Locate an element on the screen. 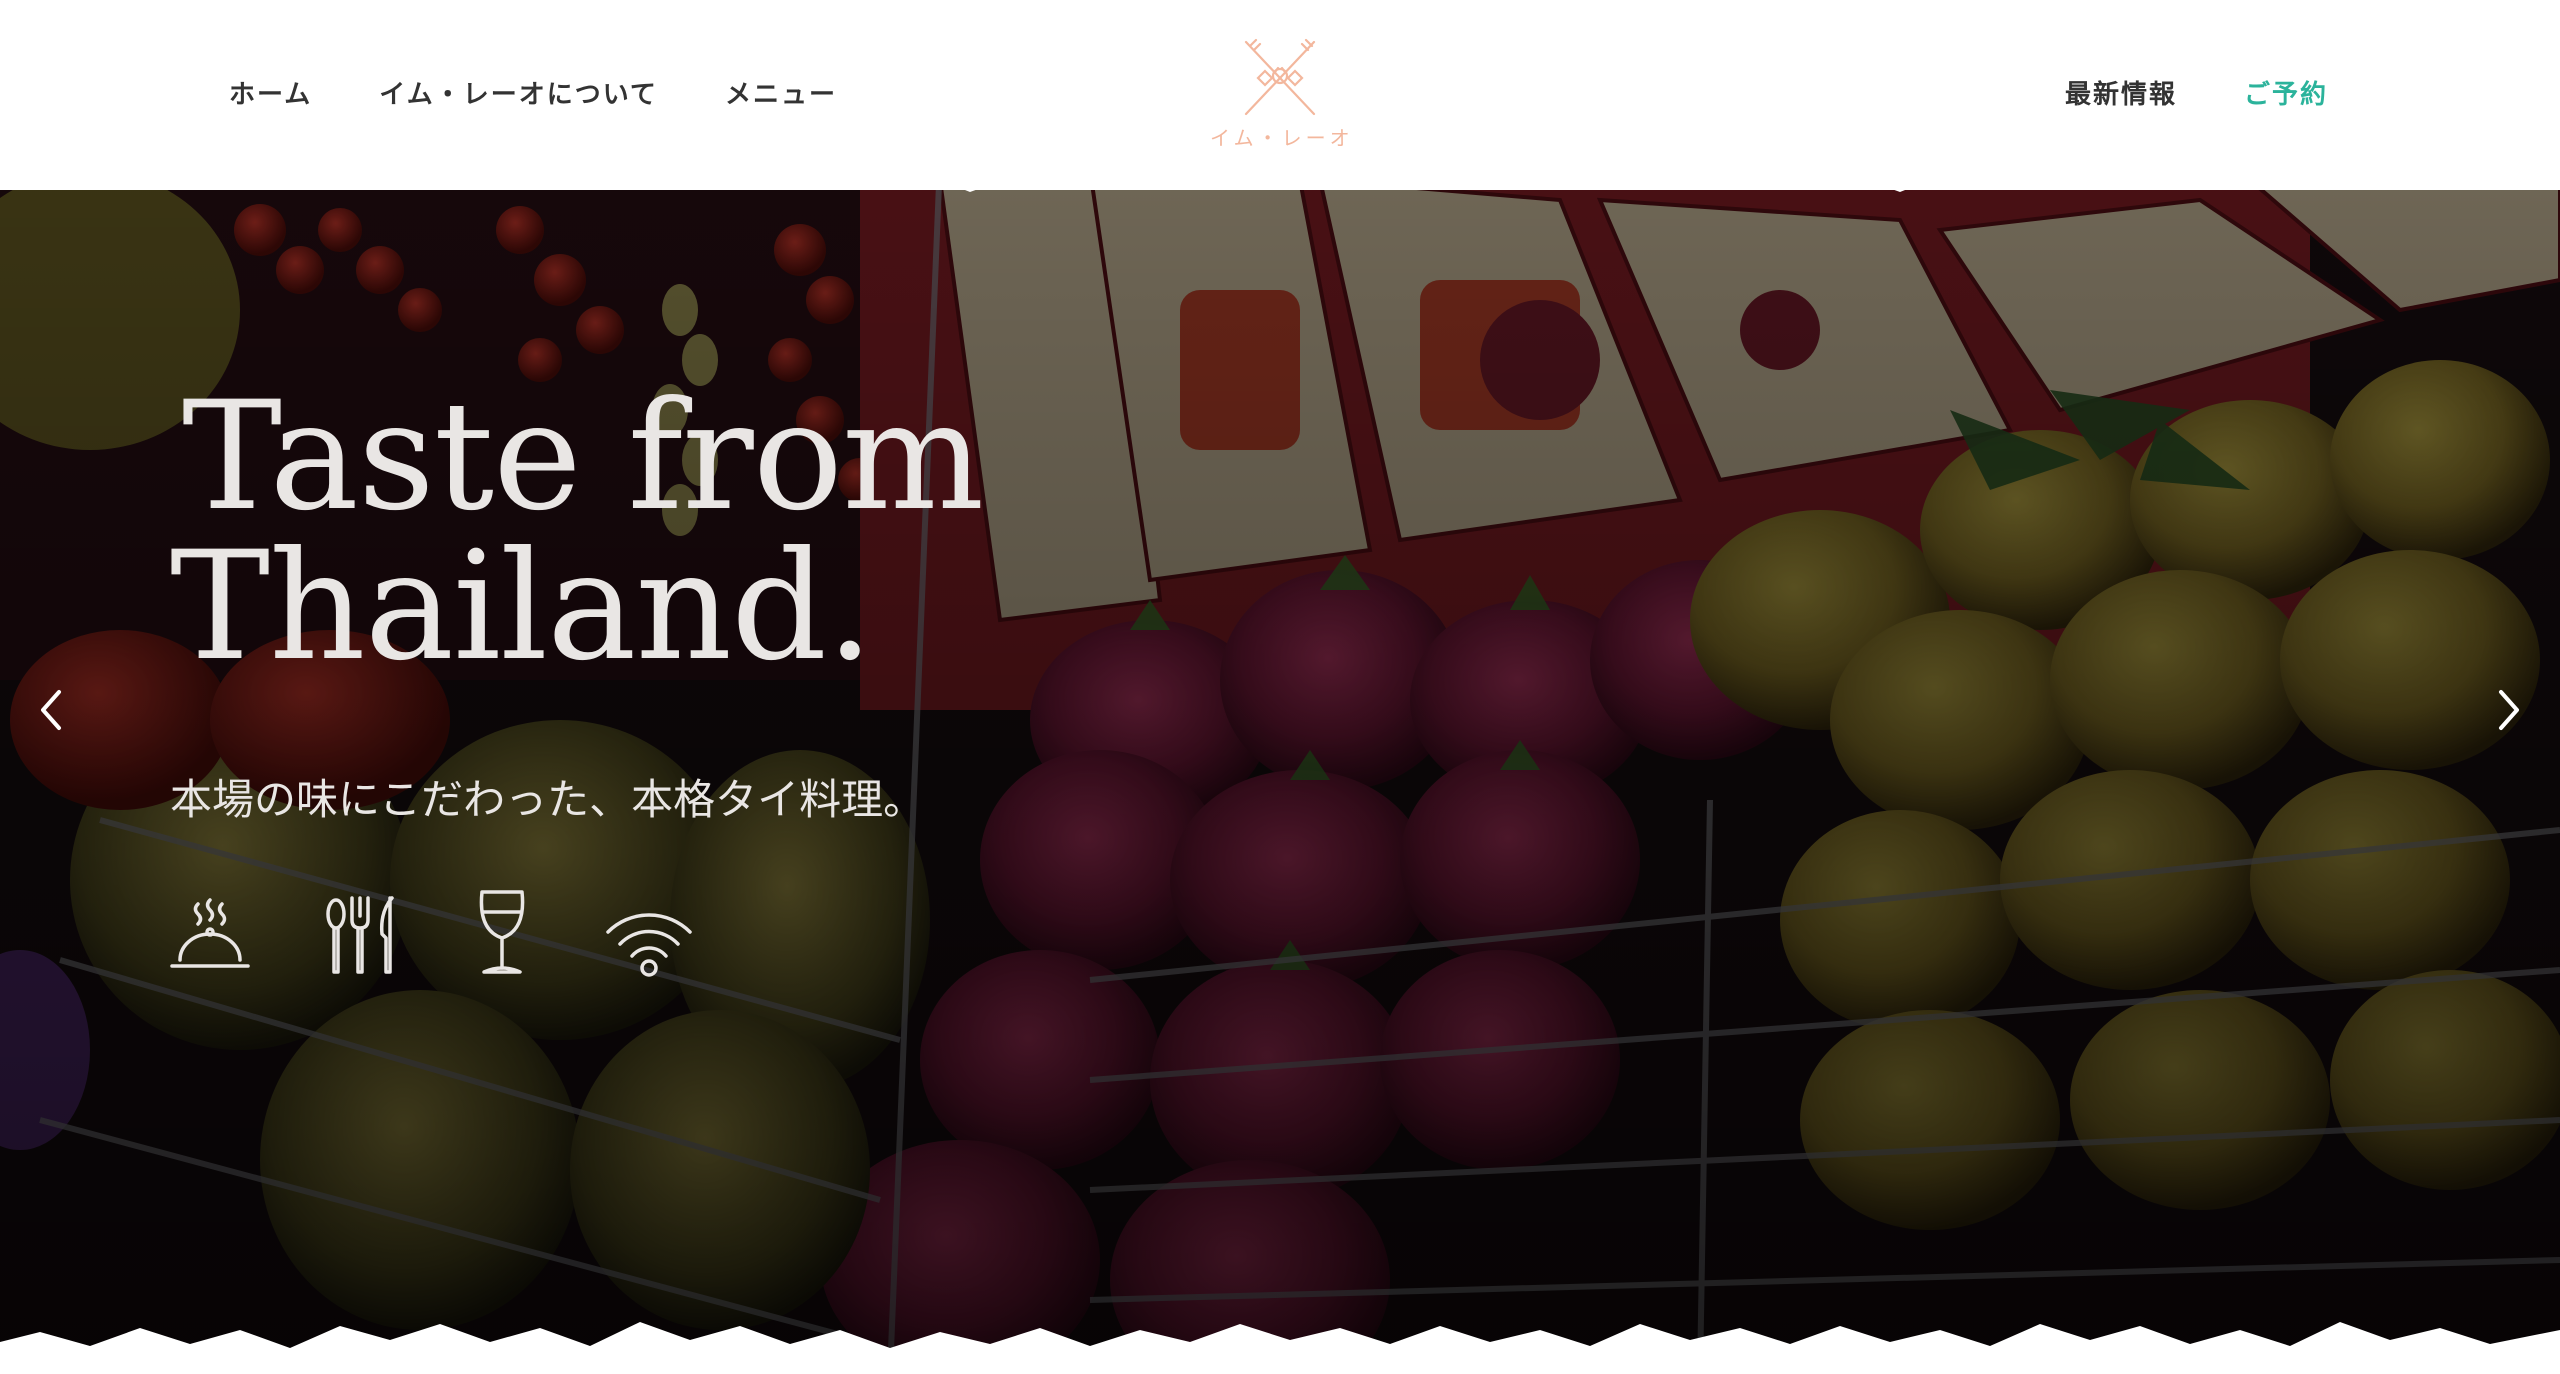 The height and width of the screenshot is (1374, 2560). nav-reservation-link: ご予約 is located at coordinates (2286, 92).